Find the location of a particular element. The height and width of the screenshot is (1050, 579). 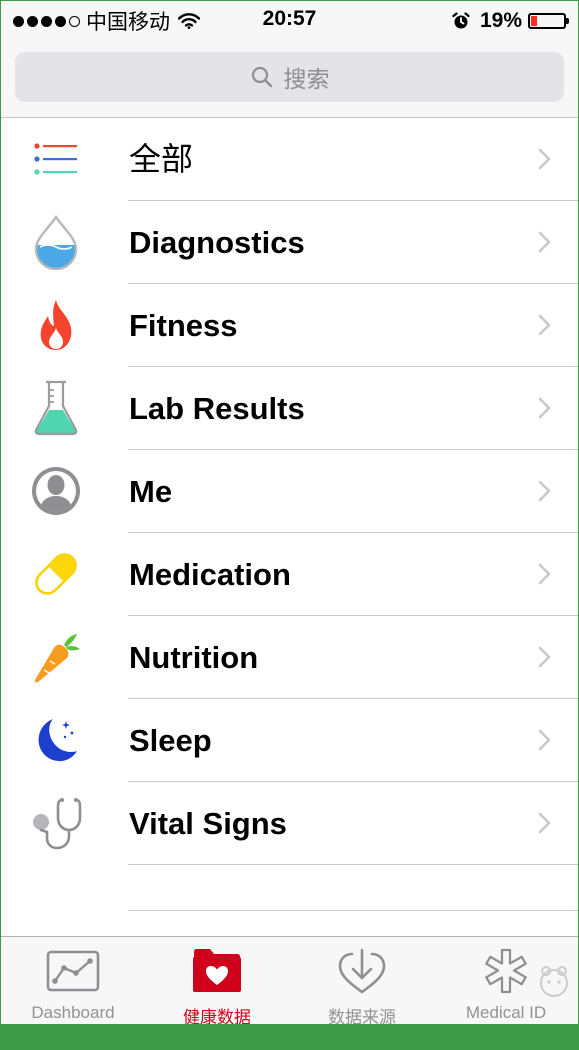

list-icon is located at coordinates (56, 159).